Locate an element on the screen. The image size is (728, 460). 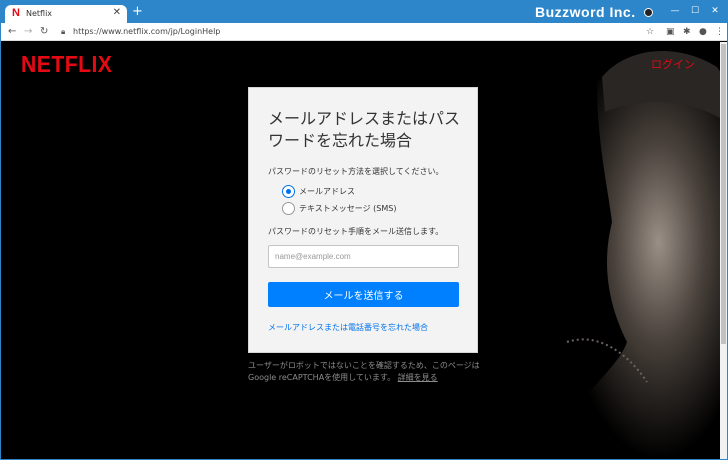
lock-icon: 🔒︎ is located at coordinates (63, 32).